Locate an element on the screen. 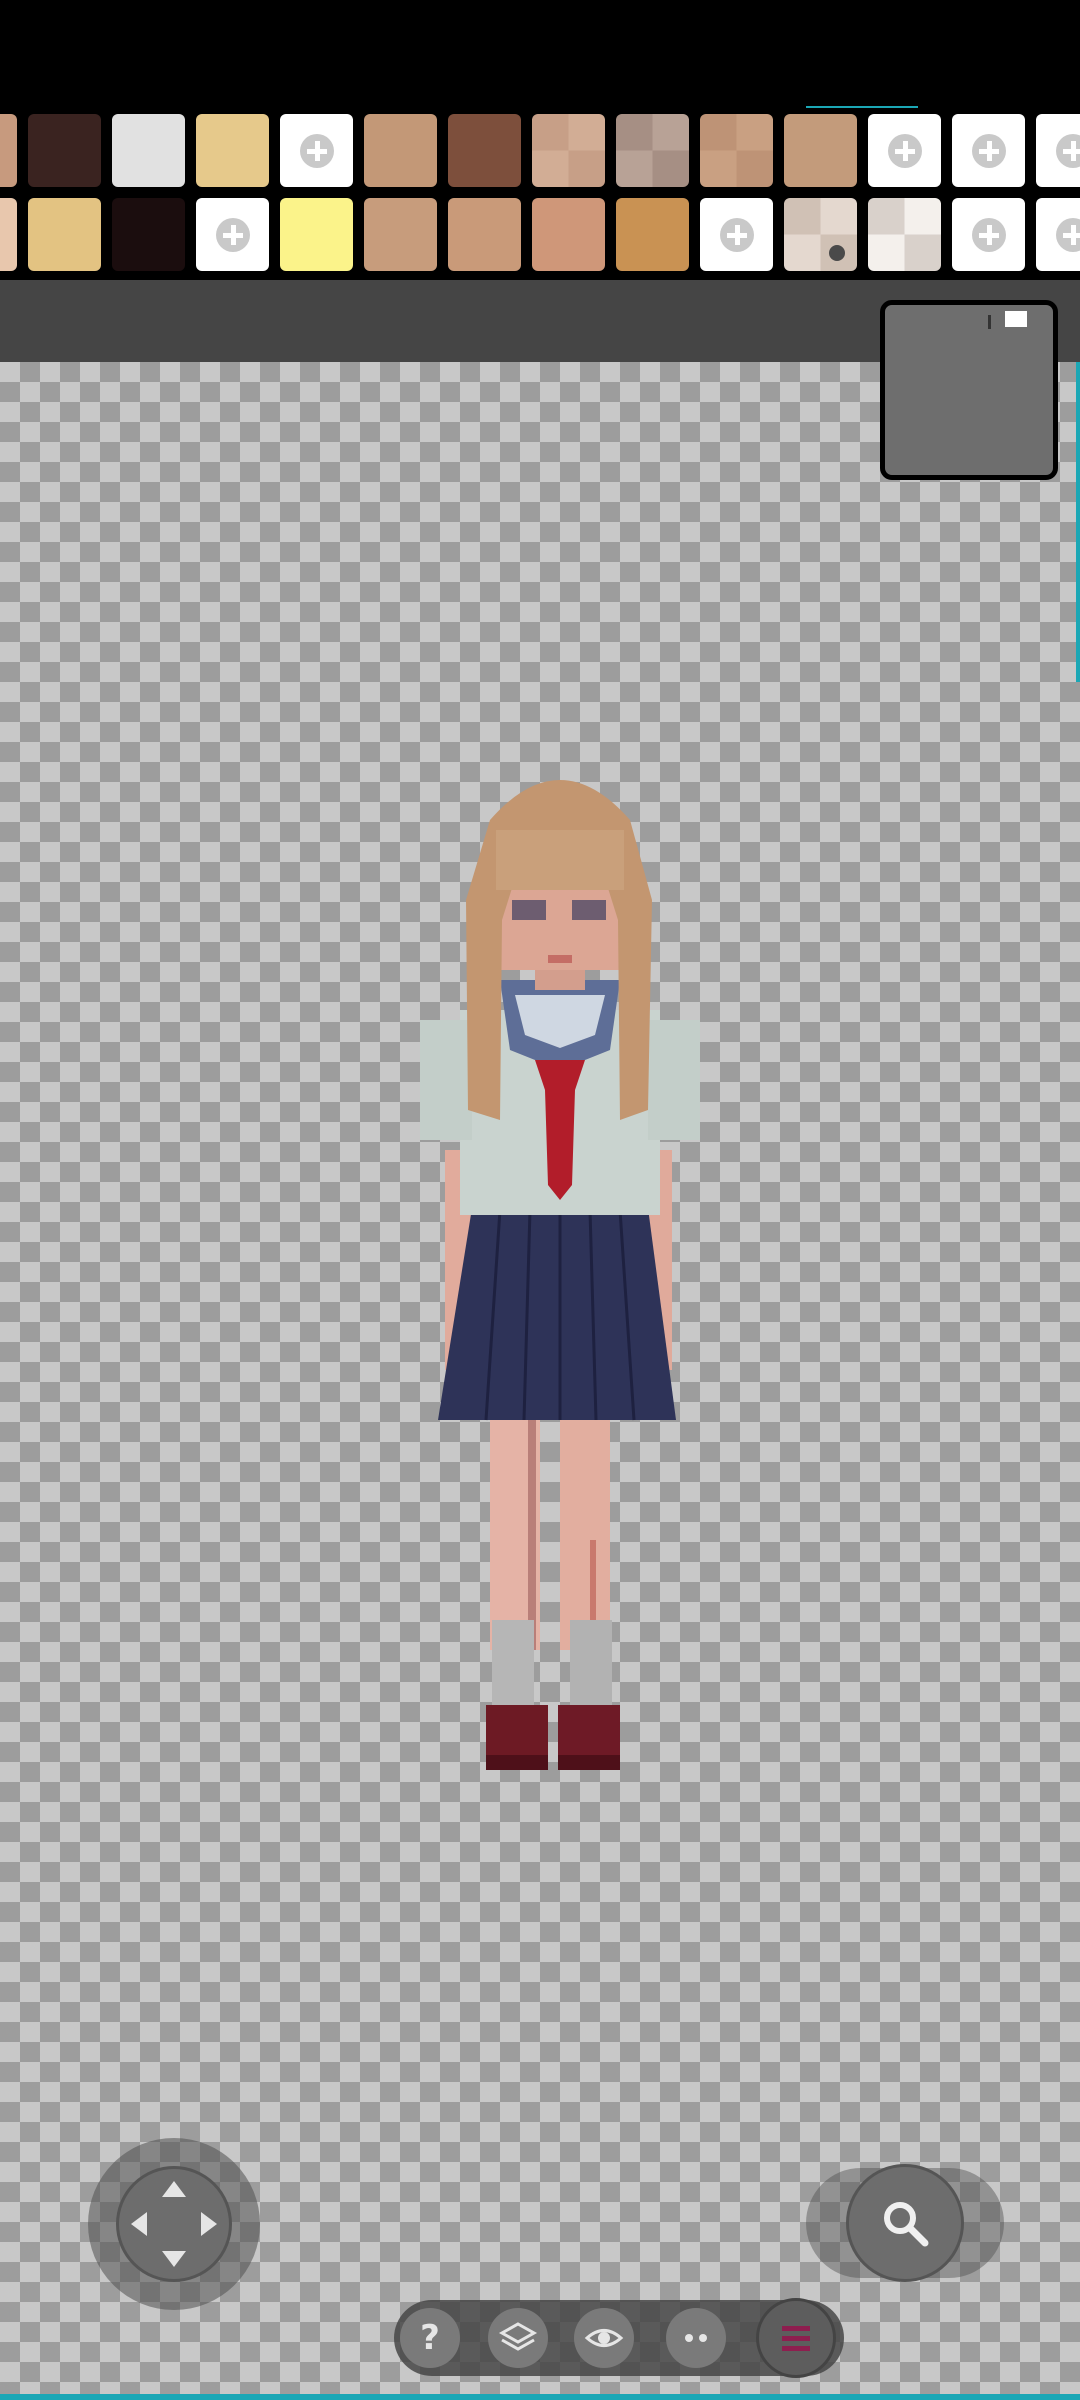 This screenshot has height=2400, width=1080. eye-icon is located at coordinates (604, 2338).